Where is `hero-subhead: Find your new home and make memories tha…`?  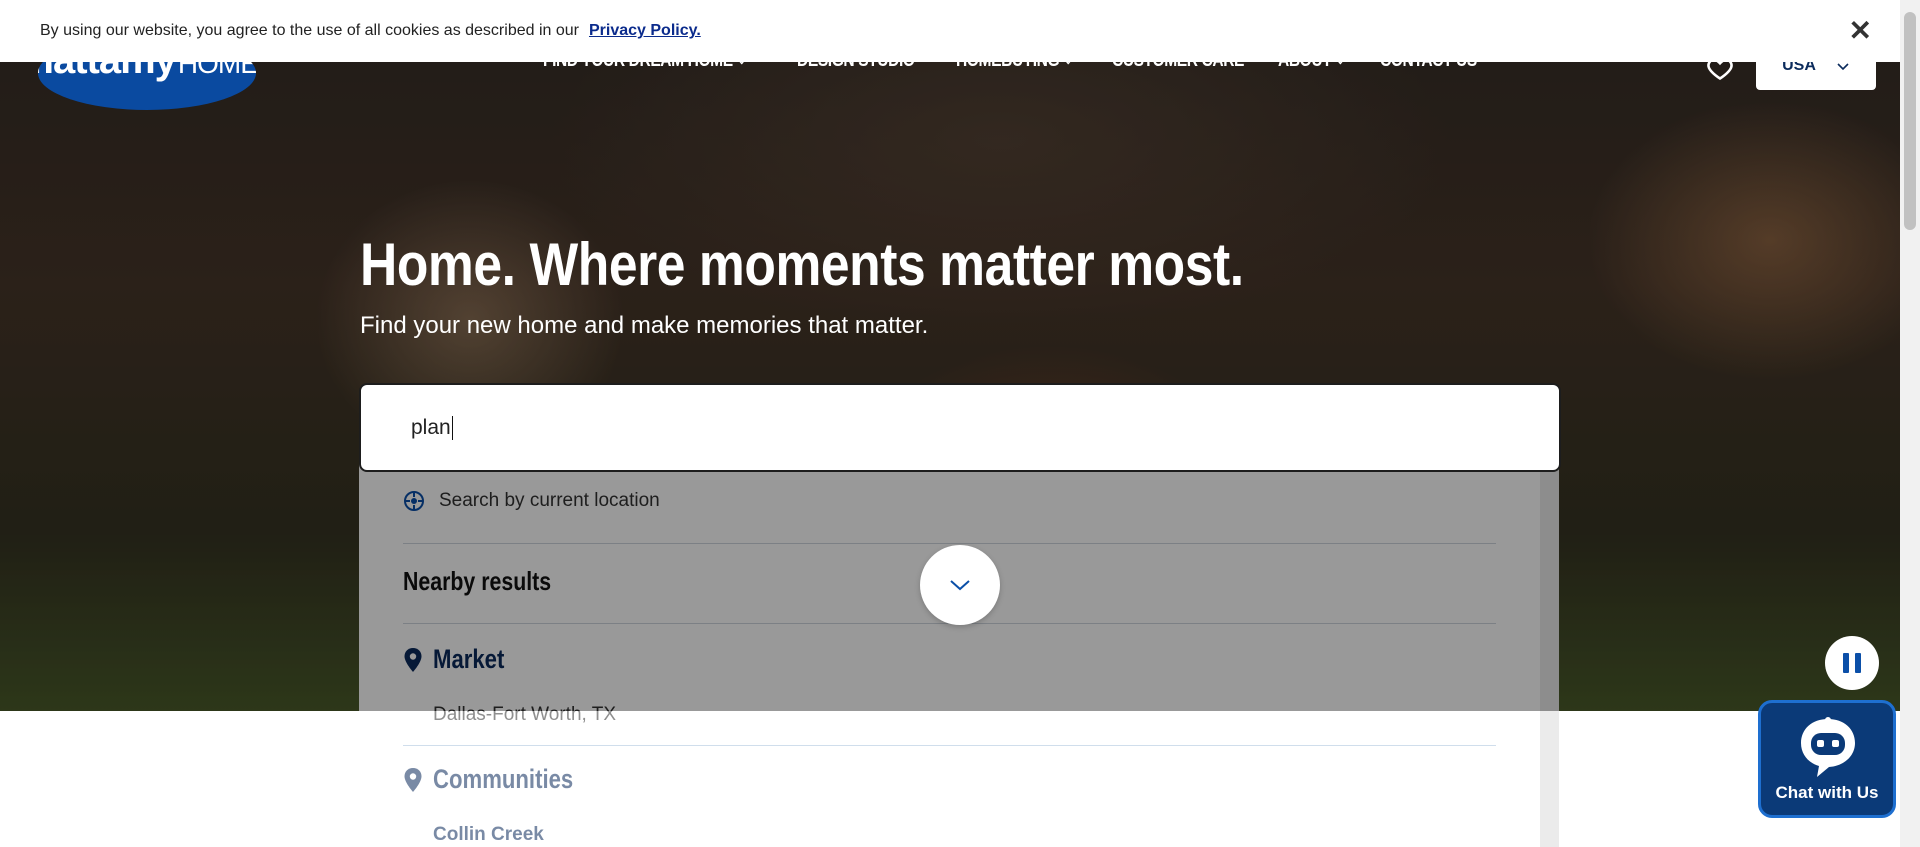 hero-subhead: Find your new home and make memories tha… is located at coordinates (644, 325).